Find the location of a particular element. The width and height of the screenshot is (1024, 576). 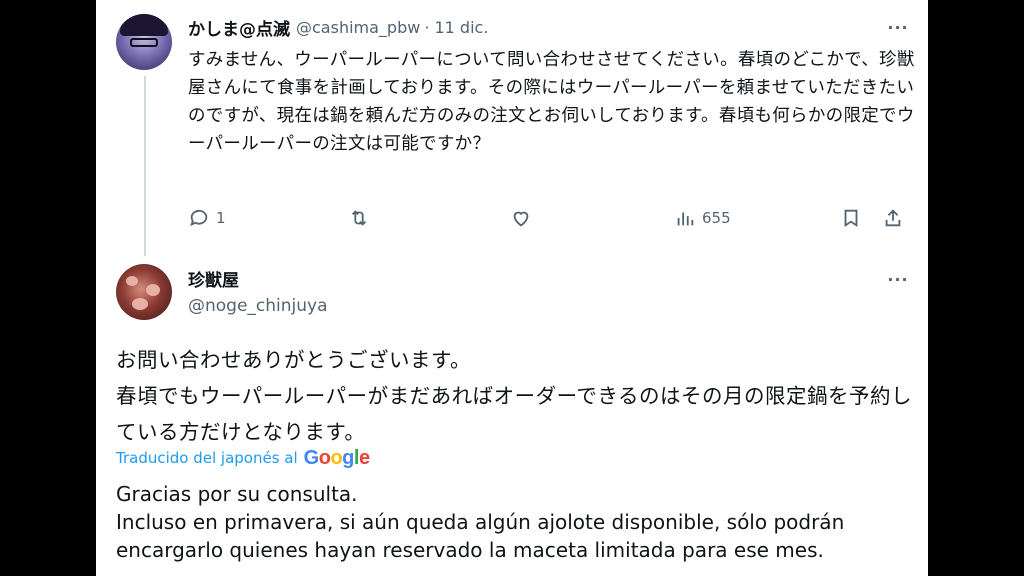

speech-bubble-icon is located at coordinates (199, 218).